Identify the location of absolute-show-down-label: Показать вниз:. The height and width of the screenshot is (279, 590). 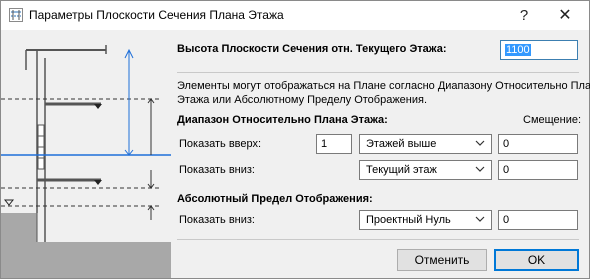
(217, 220).